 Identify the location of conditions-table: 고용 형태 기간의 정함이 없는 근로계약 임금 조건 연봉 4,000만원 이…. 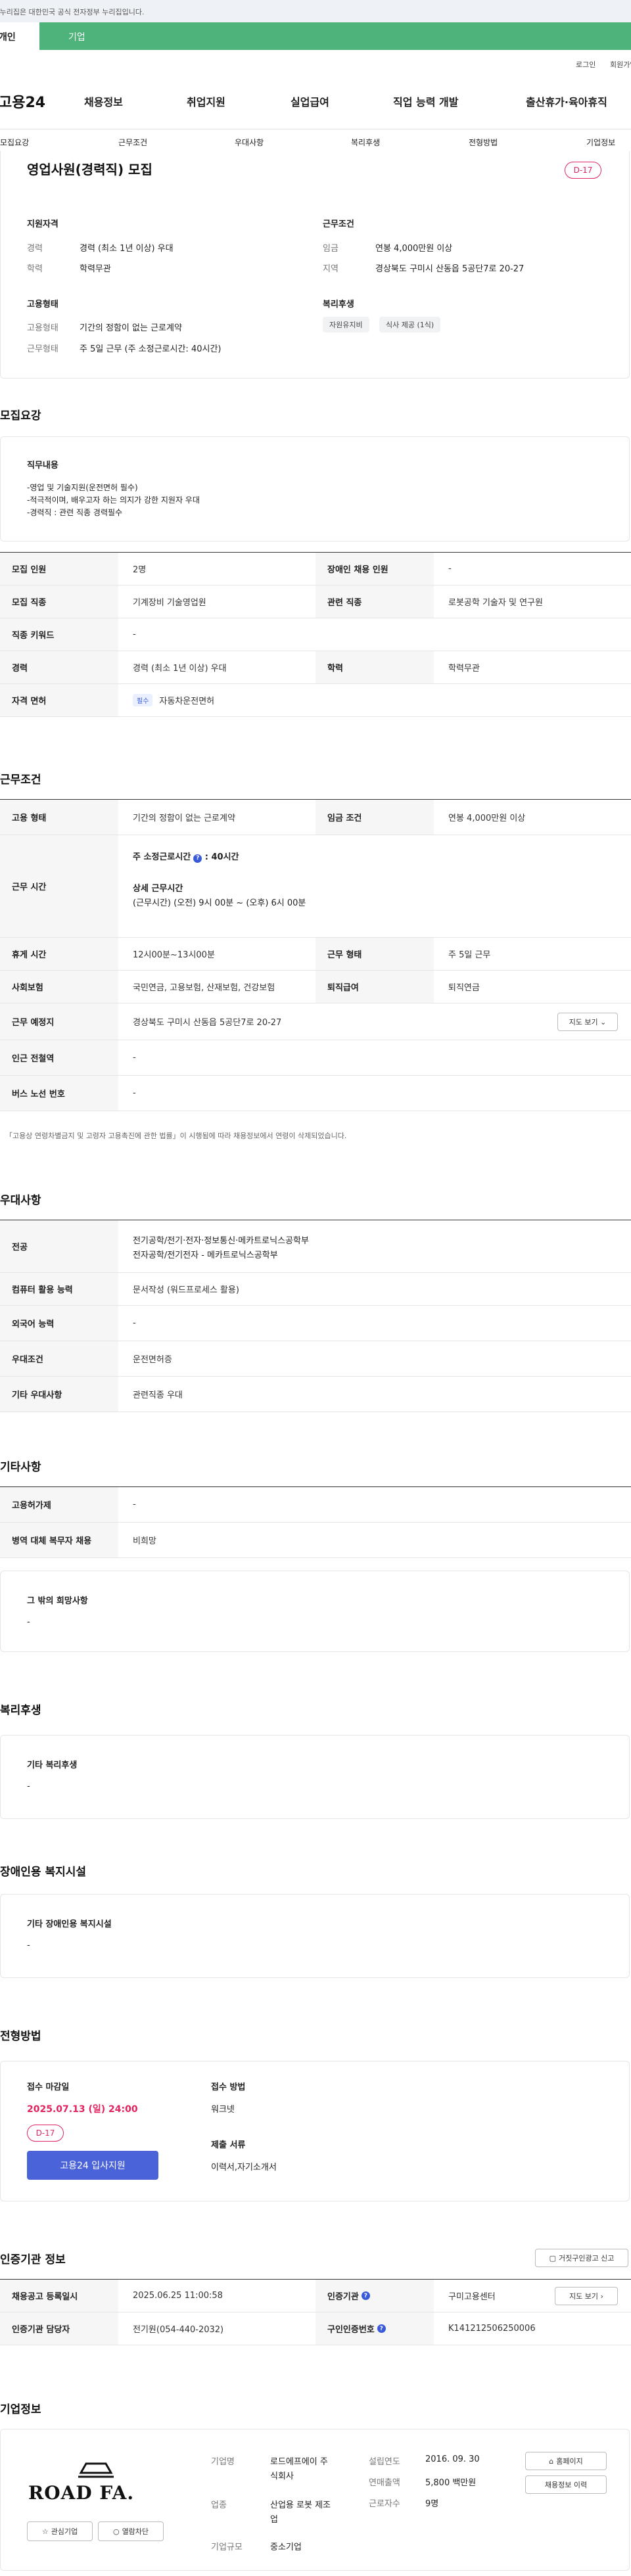
(315, 955).